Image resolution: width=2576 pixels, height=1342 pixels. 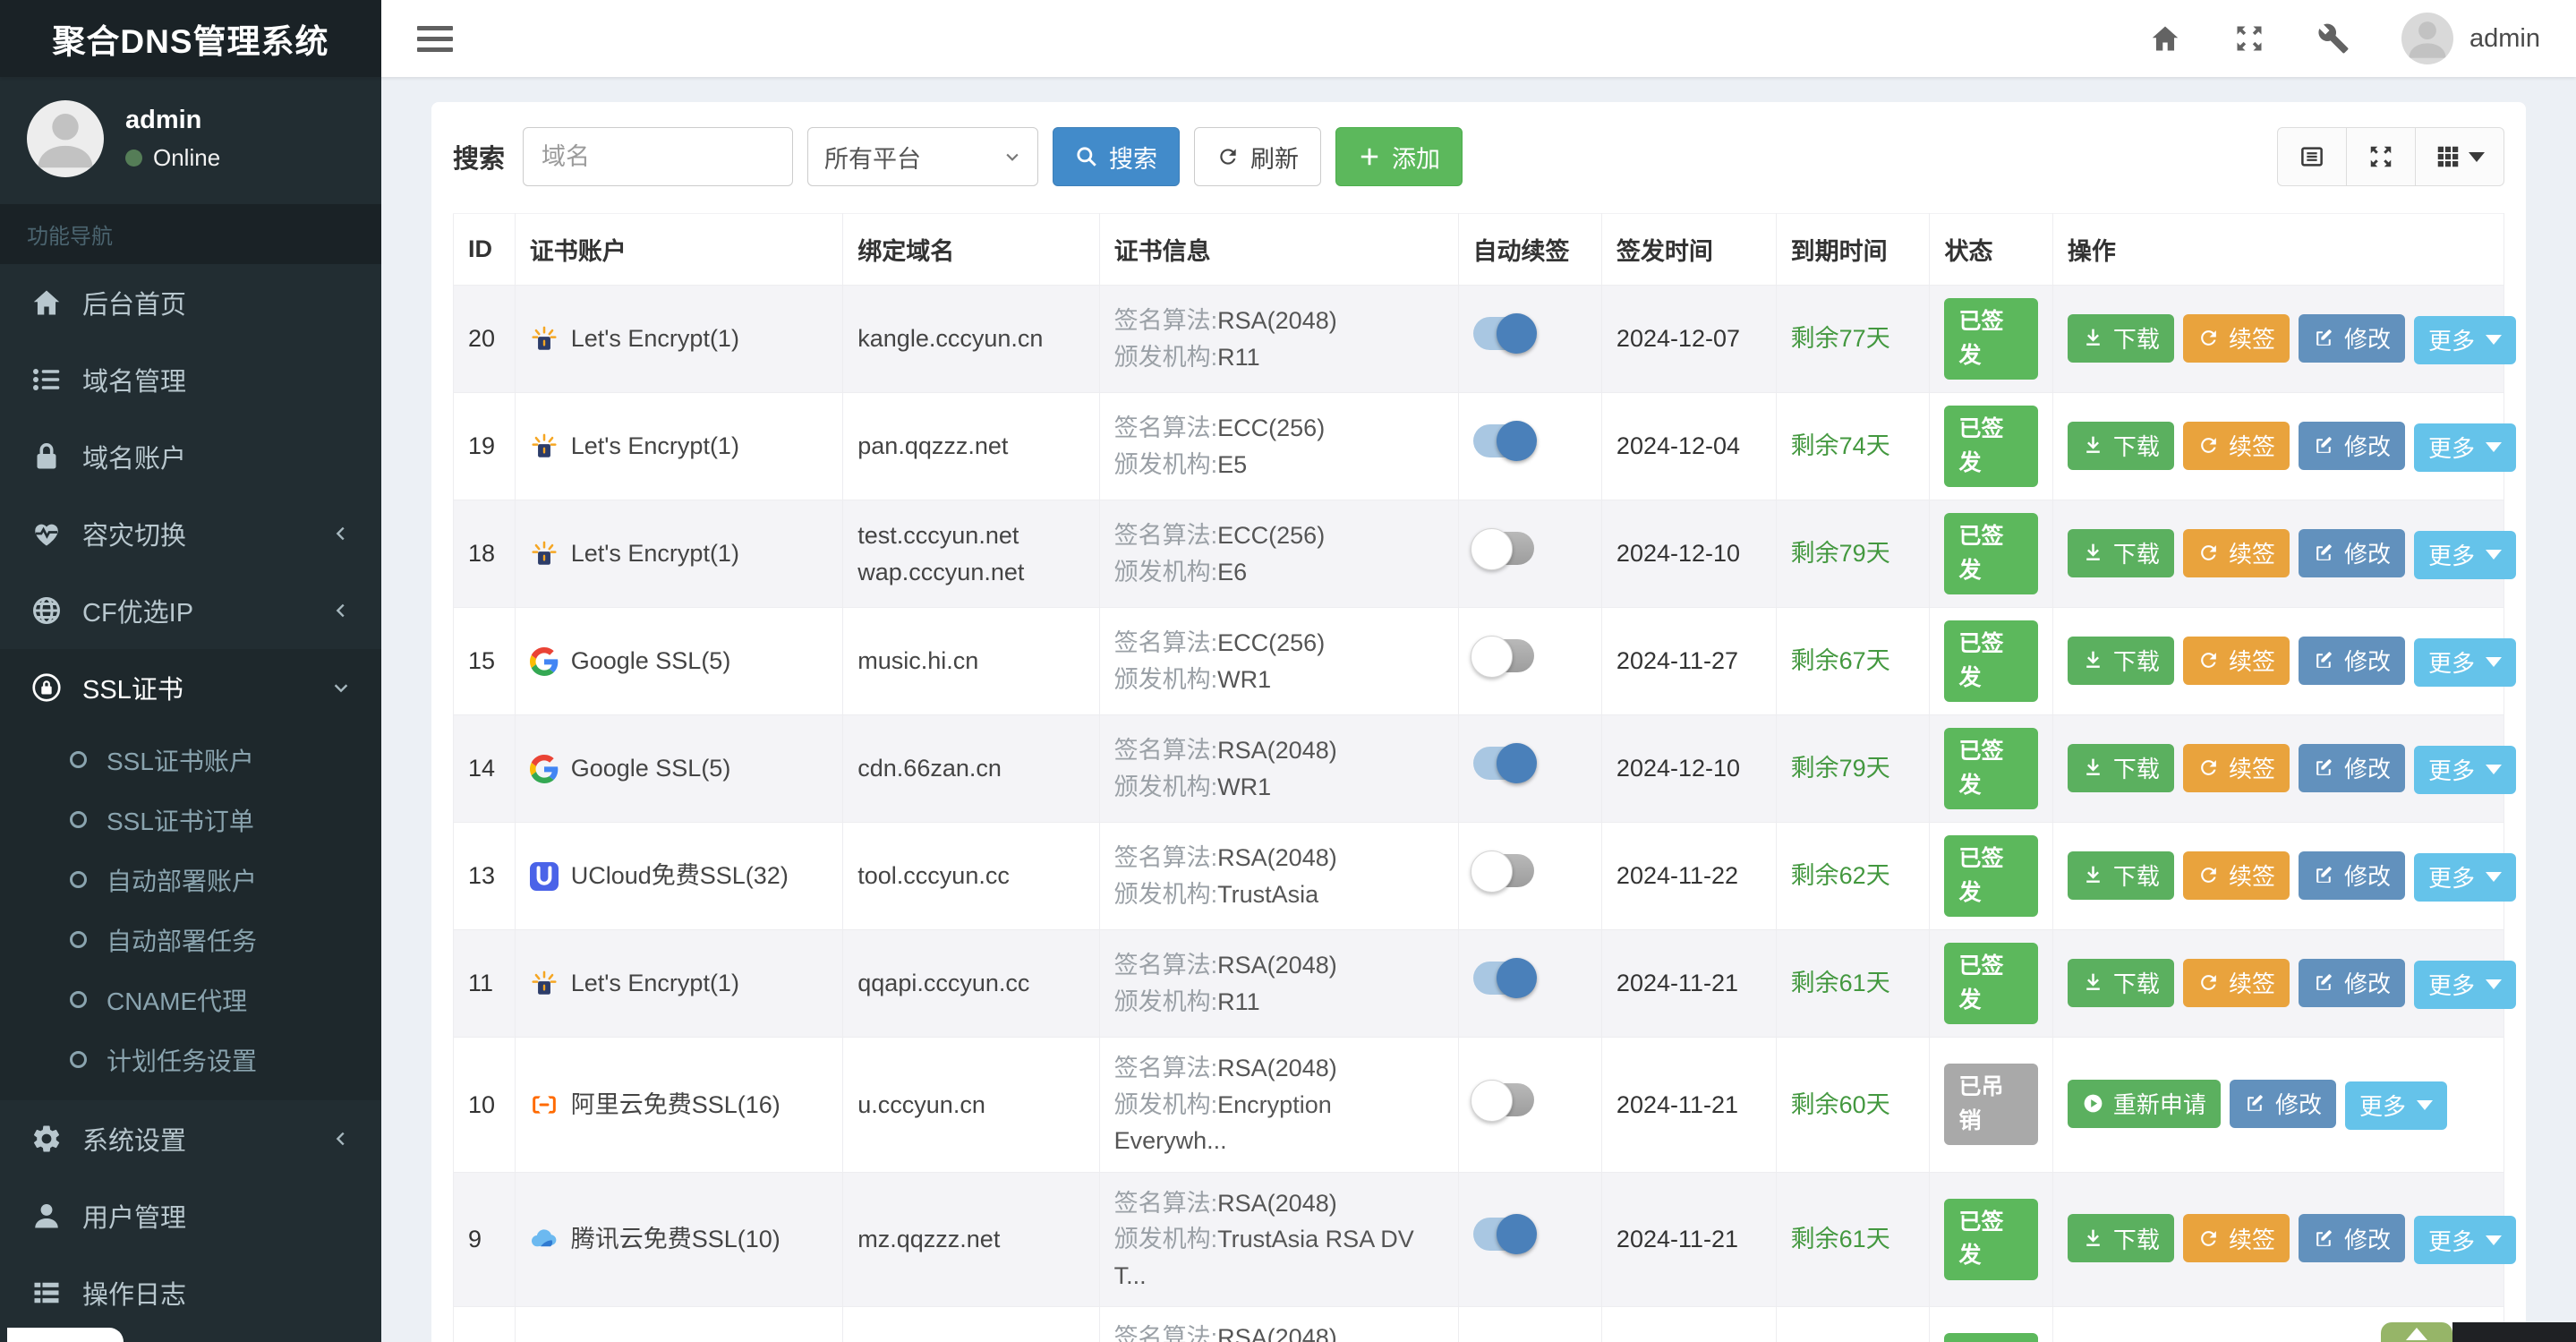 I want to click on sidebar-user-panel: admin Online, so click(x=190, y=140).